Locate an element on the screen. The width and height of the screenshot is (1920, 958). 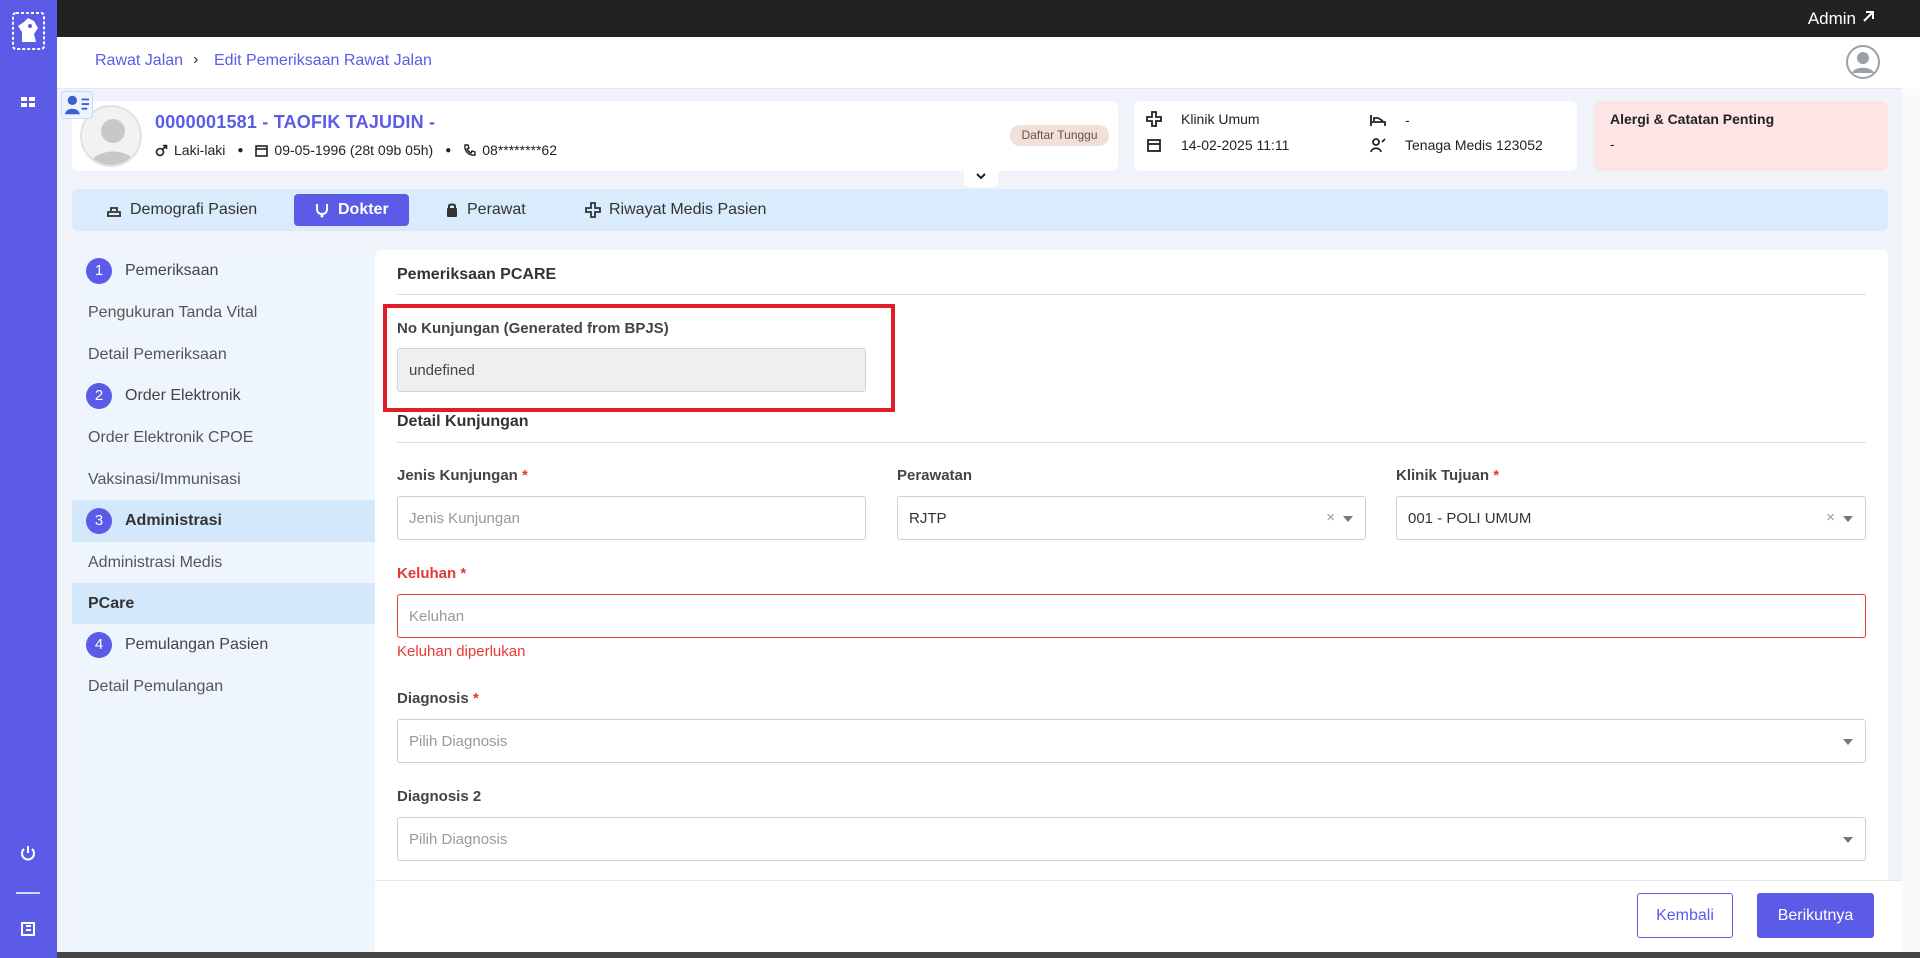
diagnosis-select: Pilih Diagnosis is located at coordinates (1131, 741).